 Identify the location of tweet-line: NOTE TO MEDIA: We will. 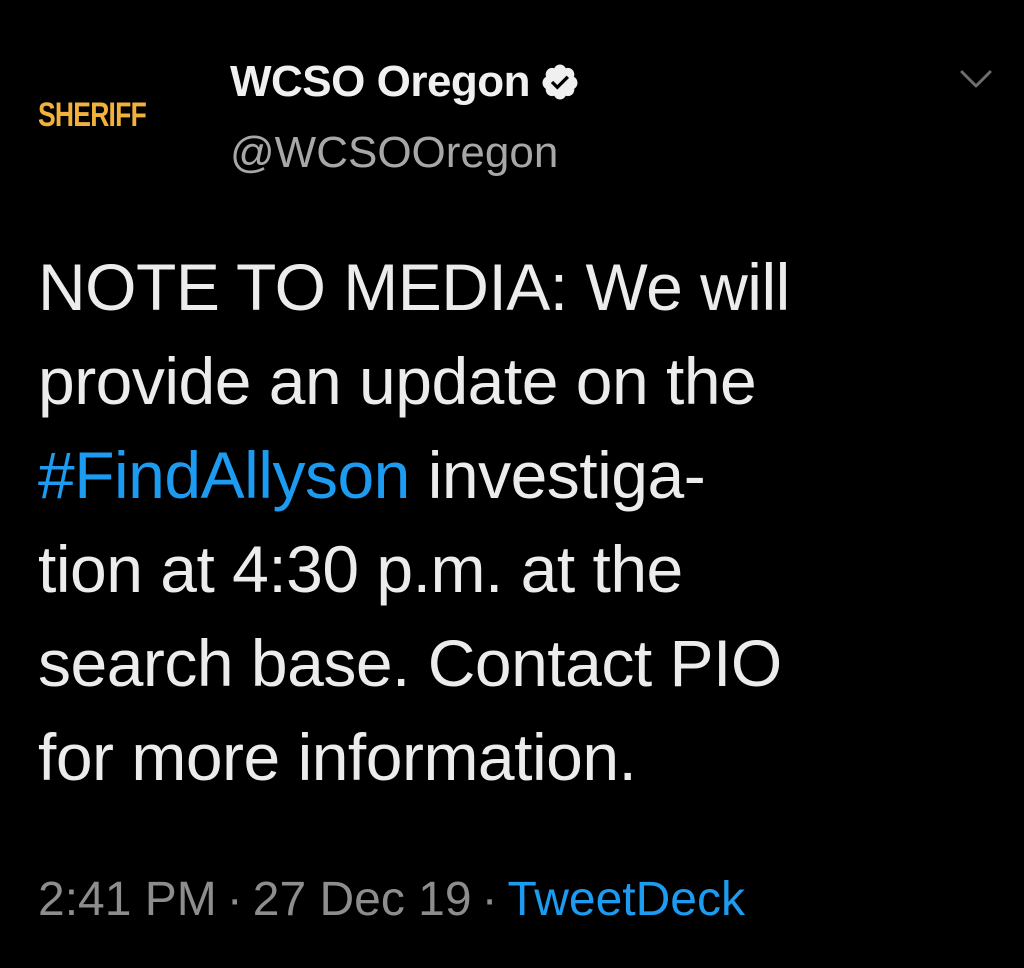
(414, 287).